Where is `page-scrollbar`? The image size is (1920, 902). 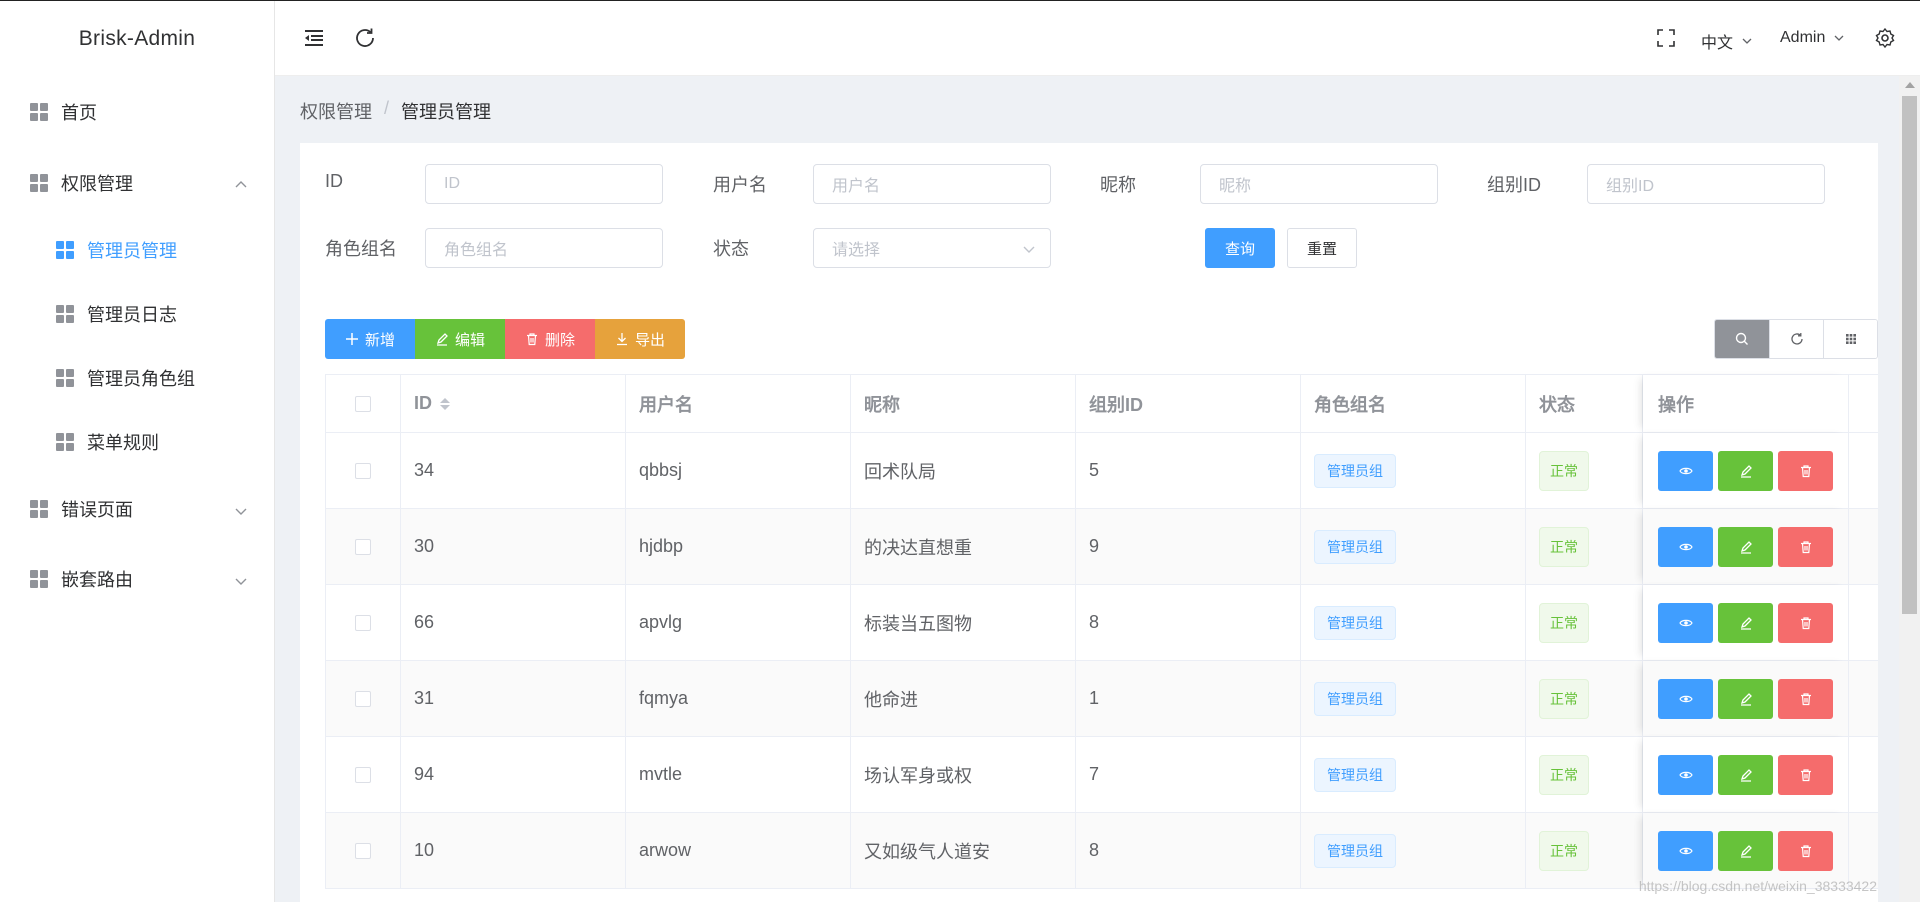 page-scrollbar is located at coordinates (1909, 489).